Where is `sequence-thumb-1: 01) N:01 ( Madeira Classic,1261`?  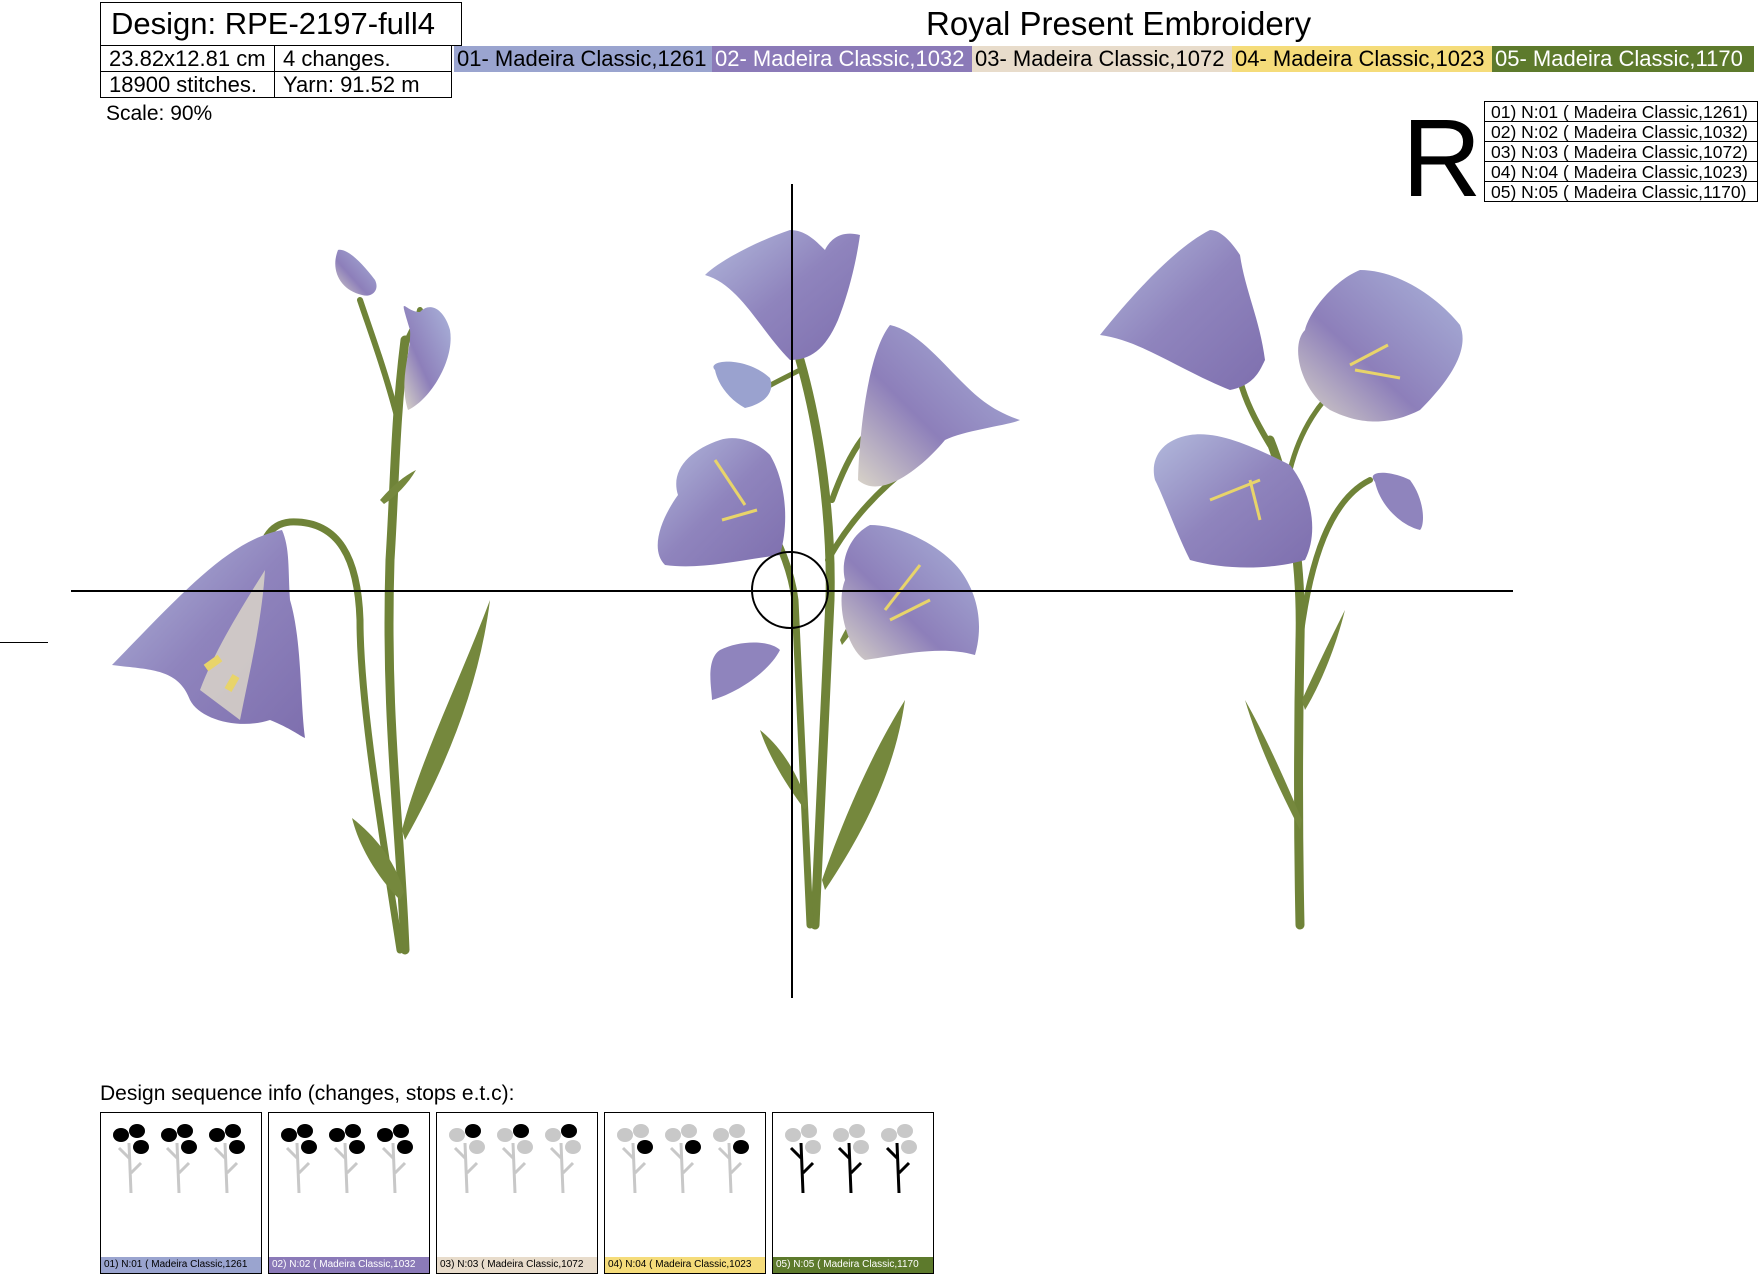
sequence-thumb-1: 01) N:01 ( Madeira Classic,1261 is located at coordinates (181, 1193).